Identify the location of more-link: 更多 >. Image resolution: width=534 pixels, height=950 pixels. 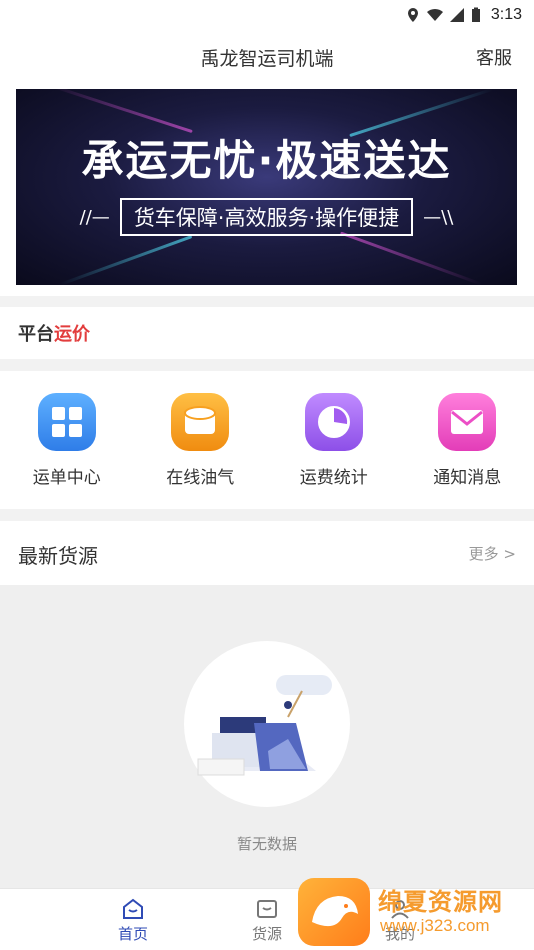
(492, 553).